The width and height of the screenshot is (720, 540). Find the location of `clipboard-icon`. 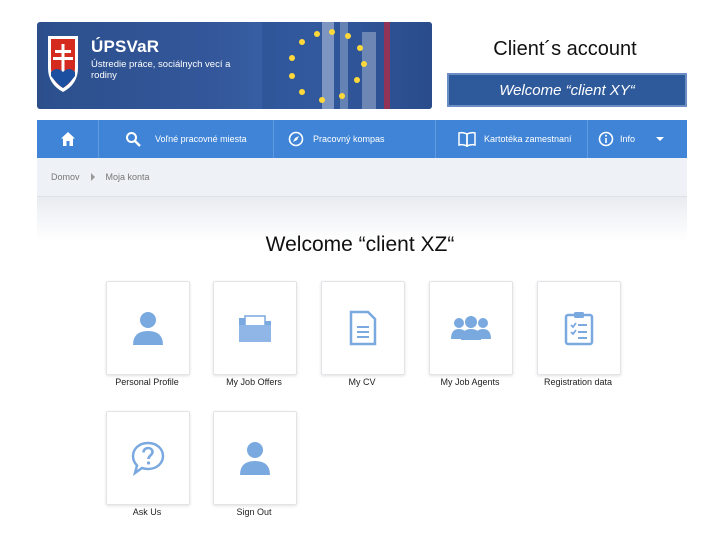

clipboard-icon is located at coordinates (579, 329).